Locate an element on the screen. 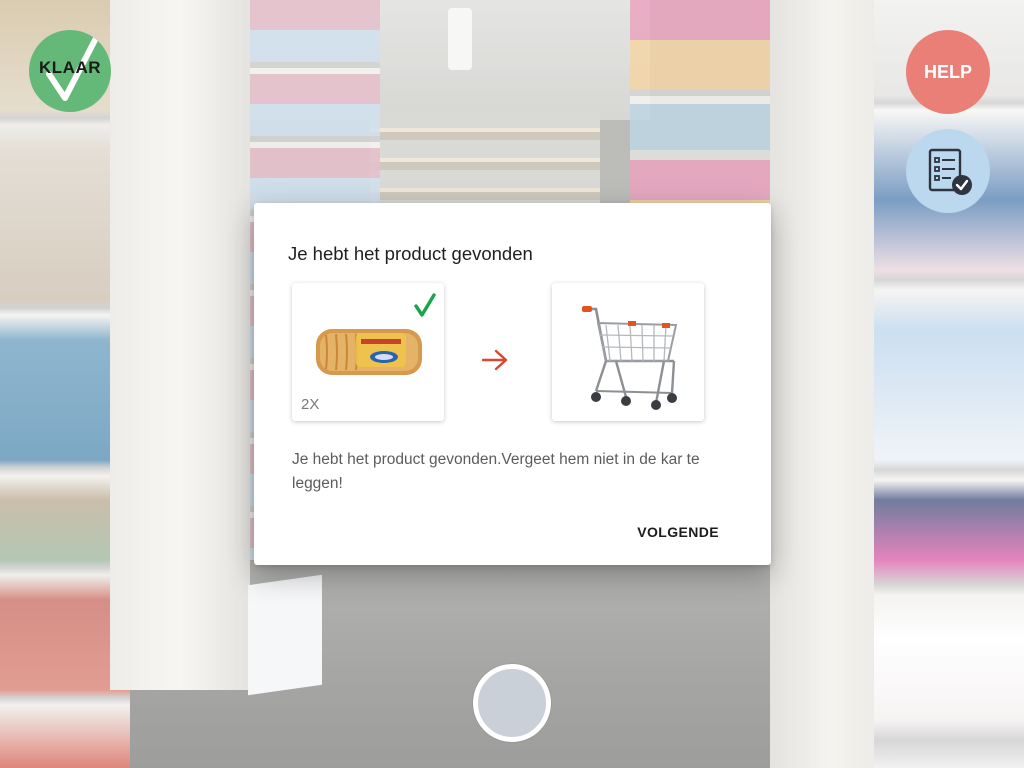  cart-card is located at coordinates (628, 352).